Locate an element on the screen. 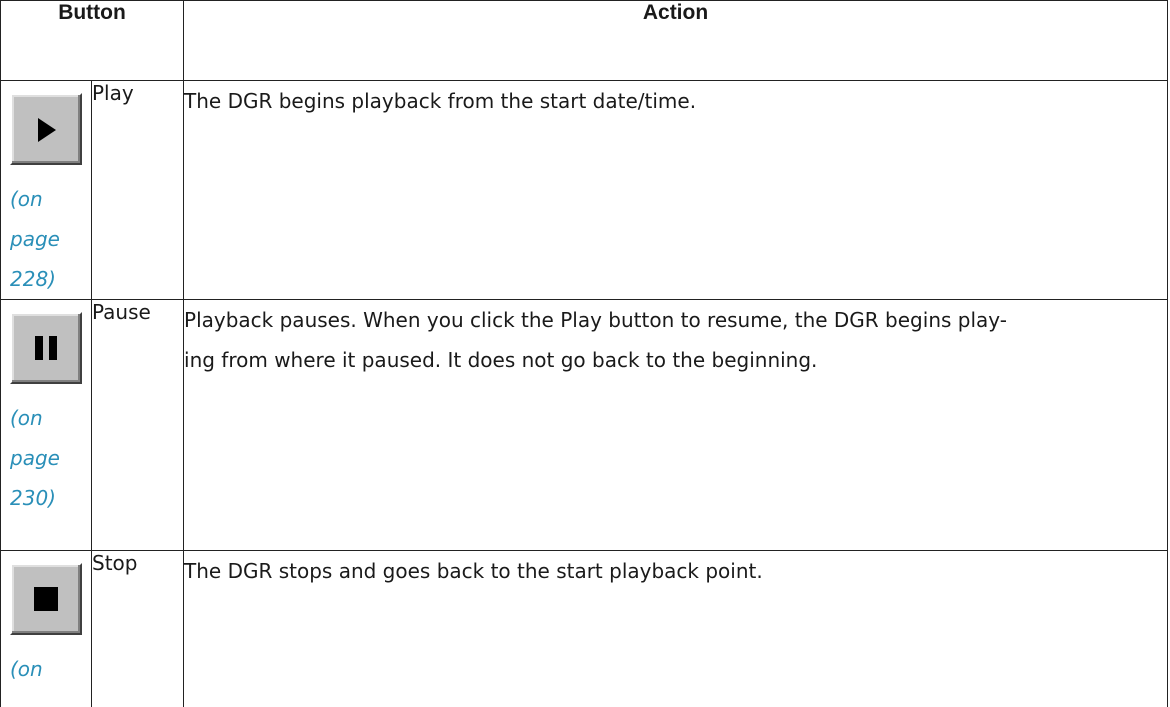 This screenshot has width=1170, height=707. pause-icon is located at coordinates (46, 348).